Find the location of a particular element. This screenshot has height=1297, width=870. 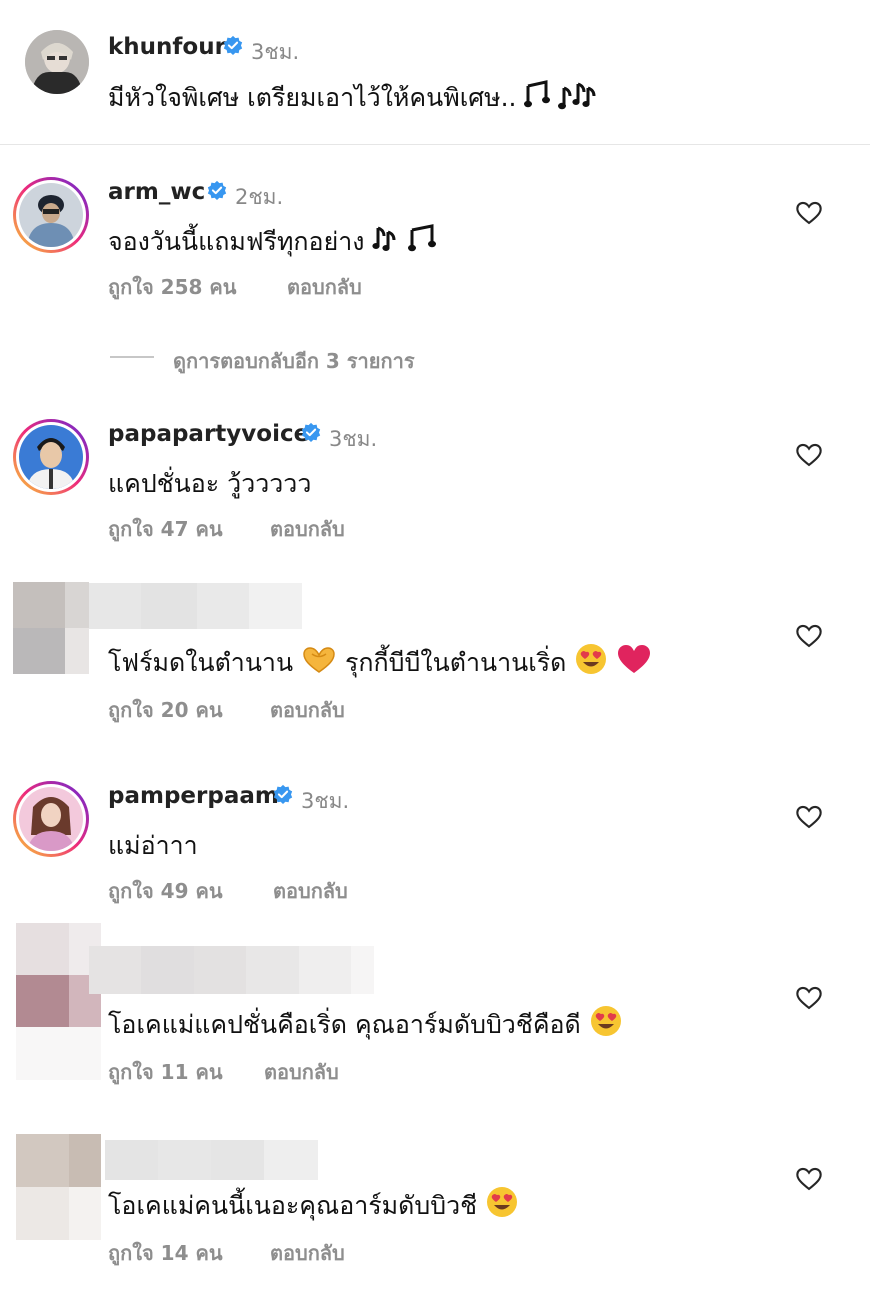

comment-text-row: โอเคแม่คนนี้เนอะคุณอาร์มดับบิวชี is located at coordinates (313, 1206).